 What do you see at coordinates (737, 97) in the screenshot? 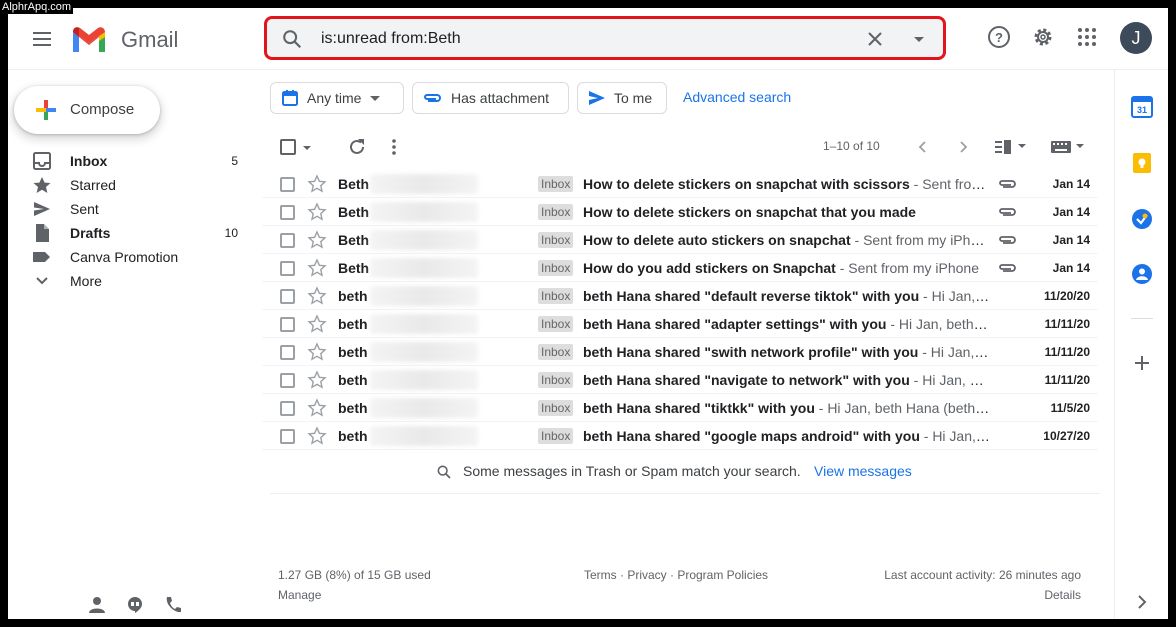
I see `advanced-search-link: Advanced search` at bounding box center [737, 97].